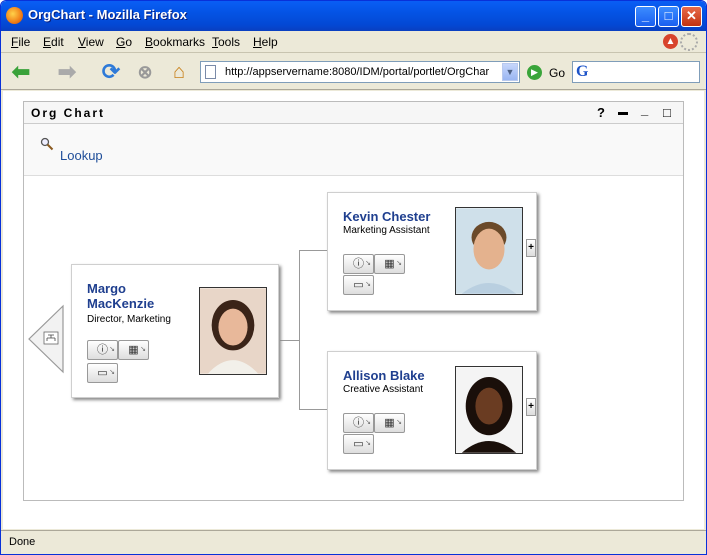  I want to click on title-bar: OrgChart - Mozilla Firefox _ □ ✕, so click(353, 16).